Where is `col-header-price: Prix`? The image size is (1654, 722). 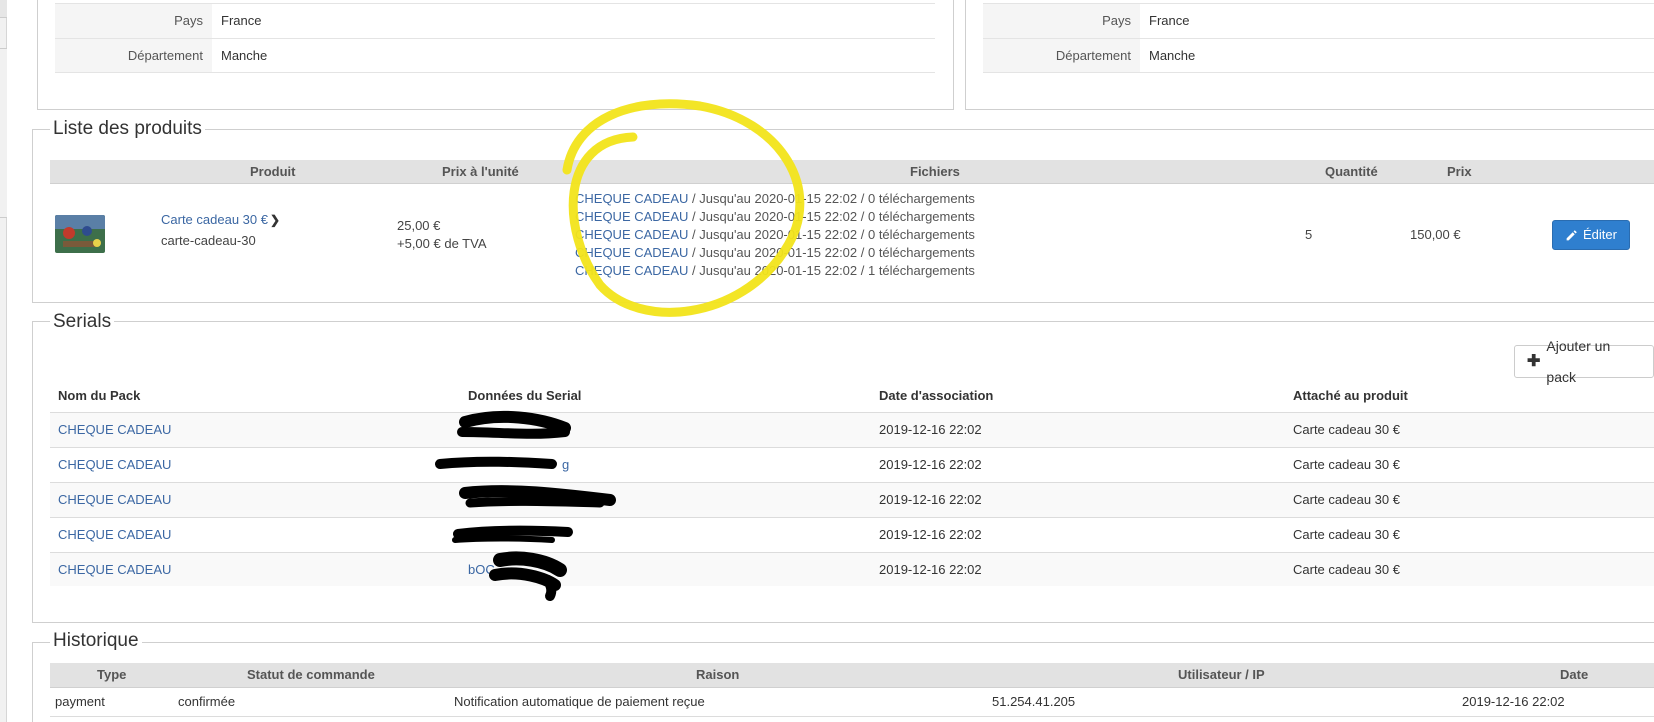 col-header-price: Prix is located at coordinates (1459, 171).